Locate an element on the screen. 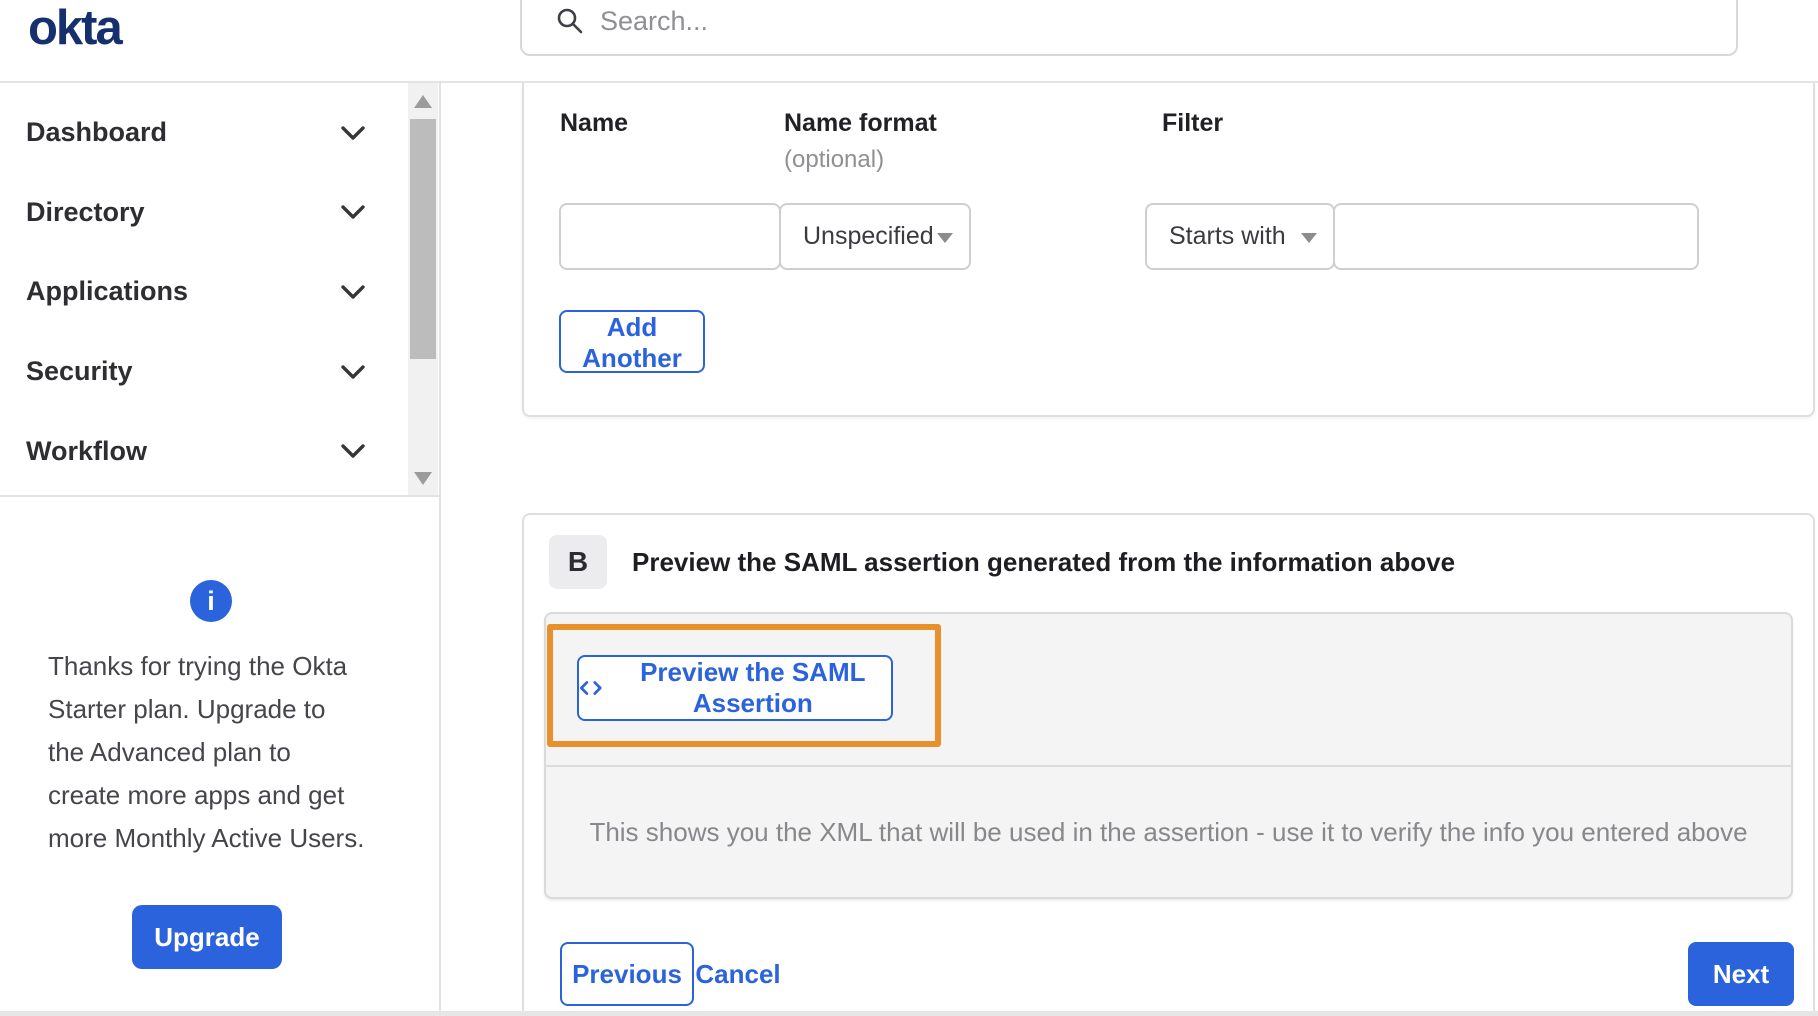 The image size is (1818, 1016). trial-notice-line: Starter plan. Upgrade to is located at coordinates (187, 709).